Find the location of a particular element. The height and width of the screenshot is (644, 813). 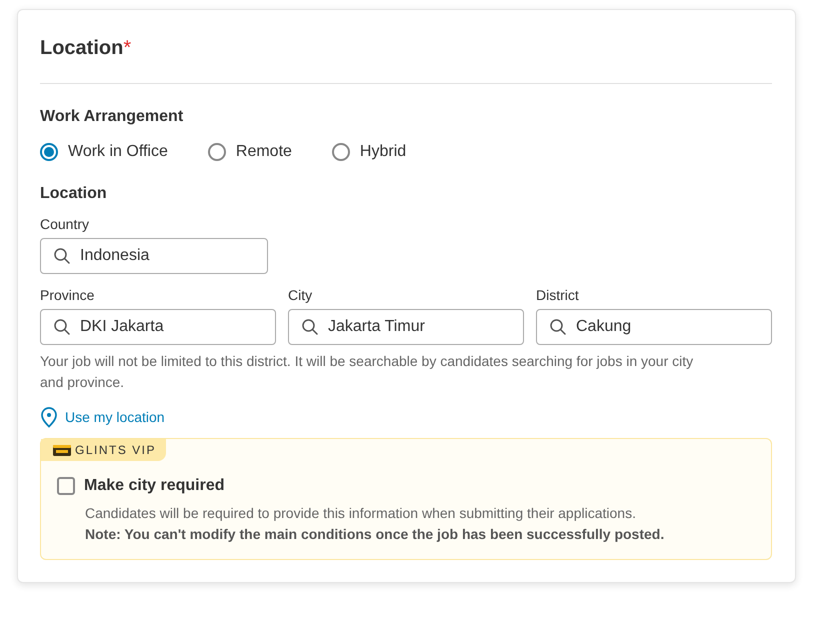

input-field: Jakarta Timur is located at coordinates (406, 327).